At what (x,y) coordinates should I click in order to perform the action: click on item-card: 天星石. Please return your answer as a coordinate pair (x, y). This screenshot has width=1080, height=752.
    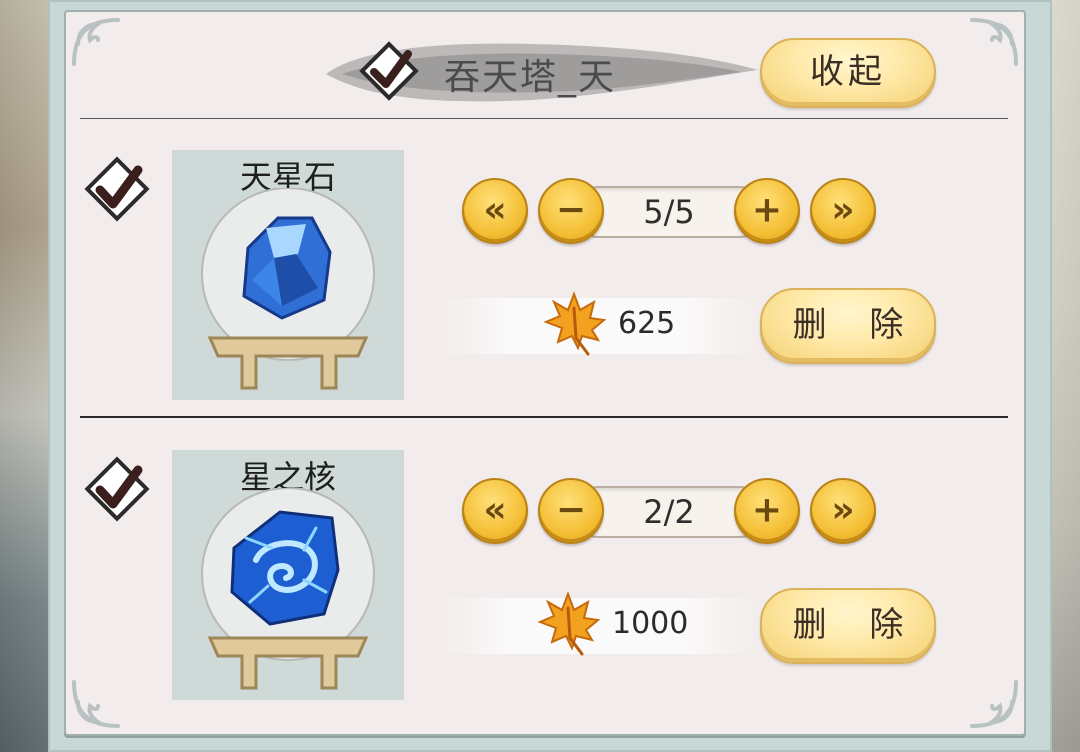
    Looking at the image, I should click on (288, 275).